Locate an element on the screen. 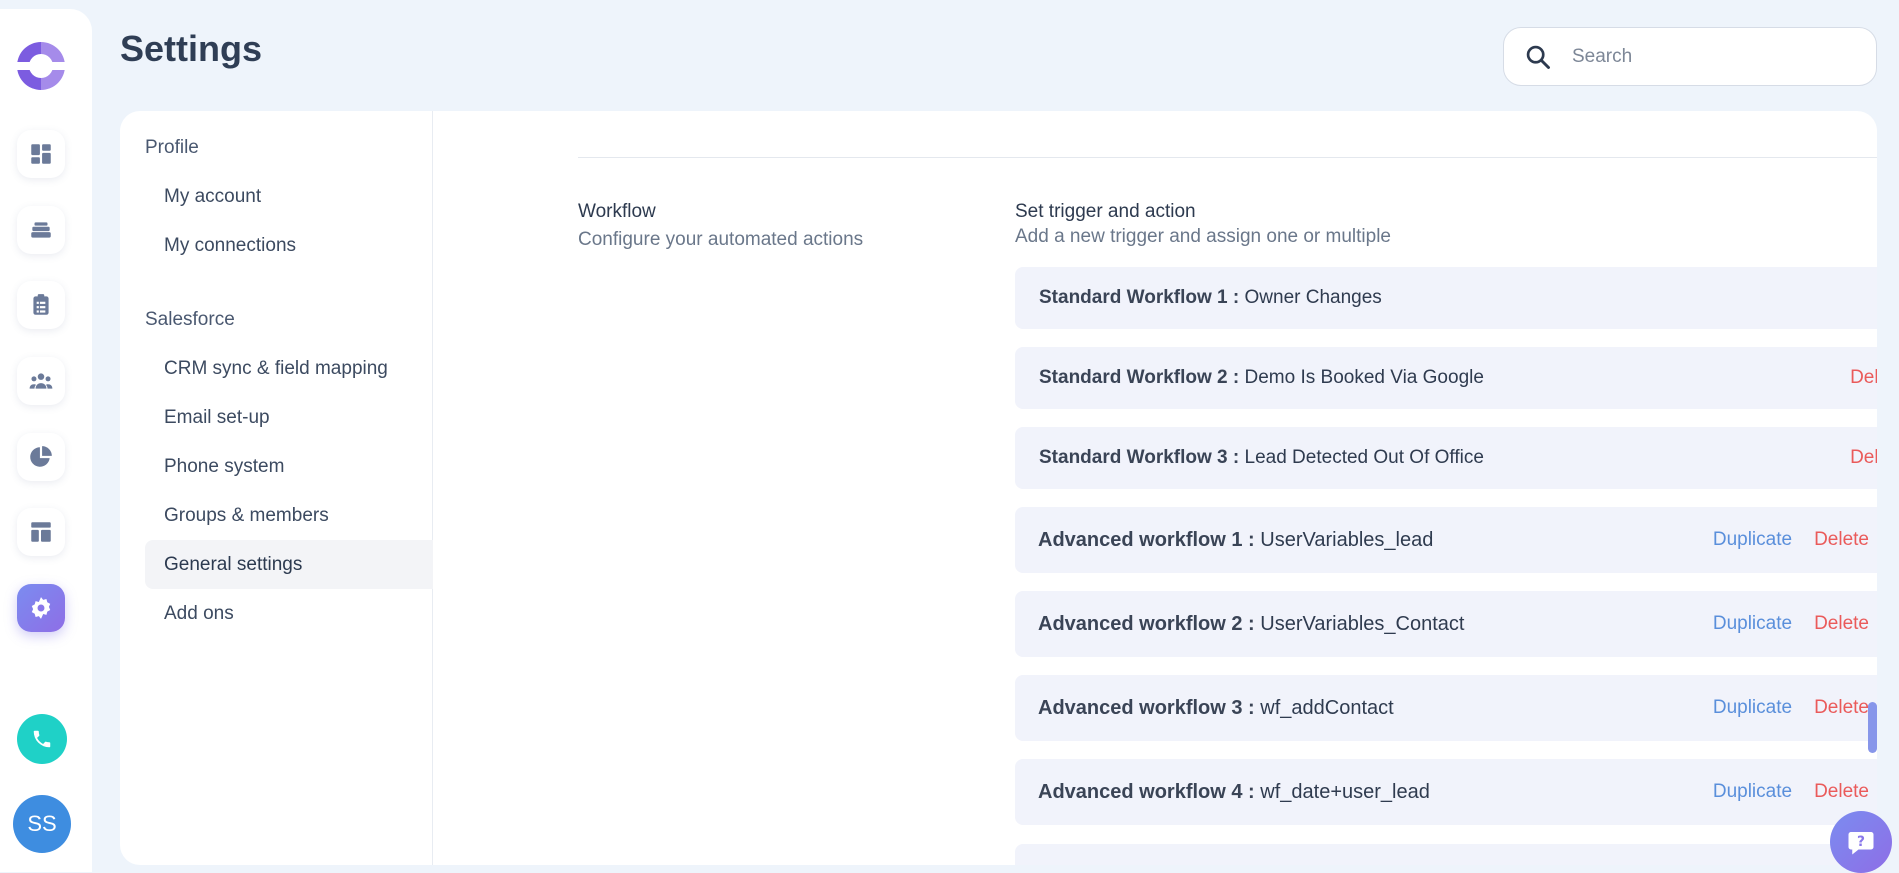  avatar: SS is located at coordinates (42, 824).